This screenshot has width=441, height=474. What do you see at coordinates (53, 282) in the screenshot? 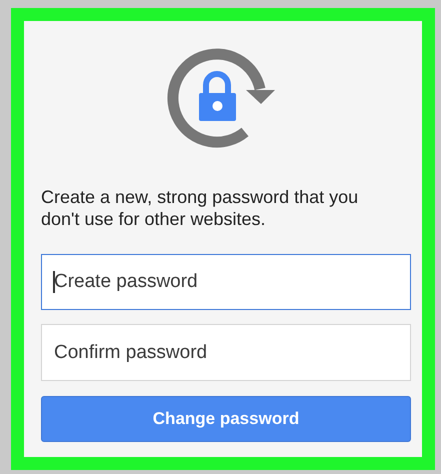
I see `text-cursor` at bounding box center [53, 282].